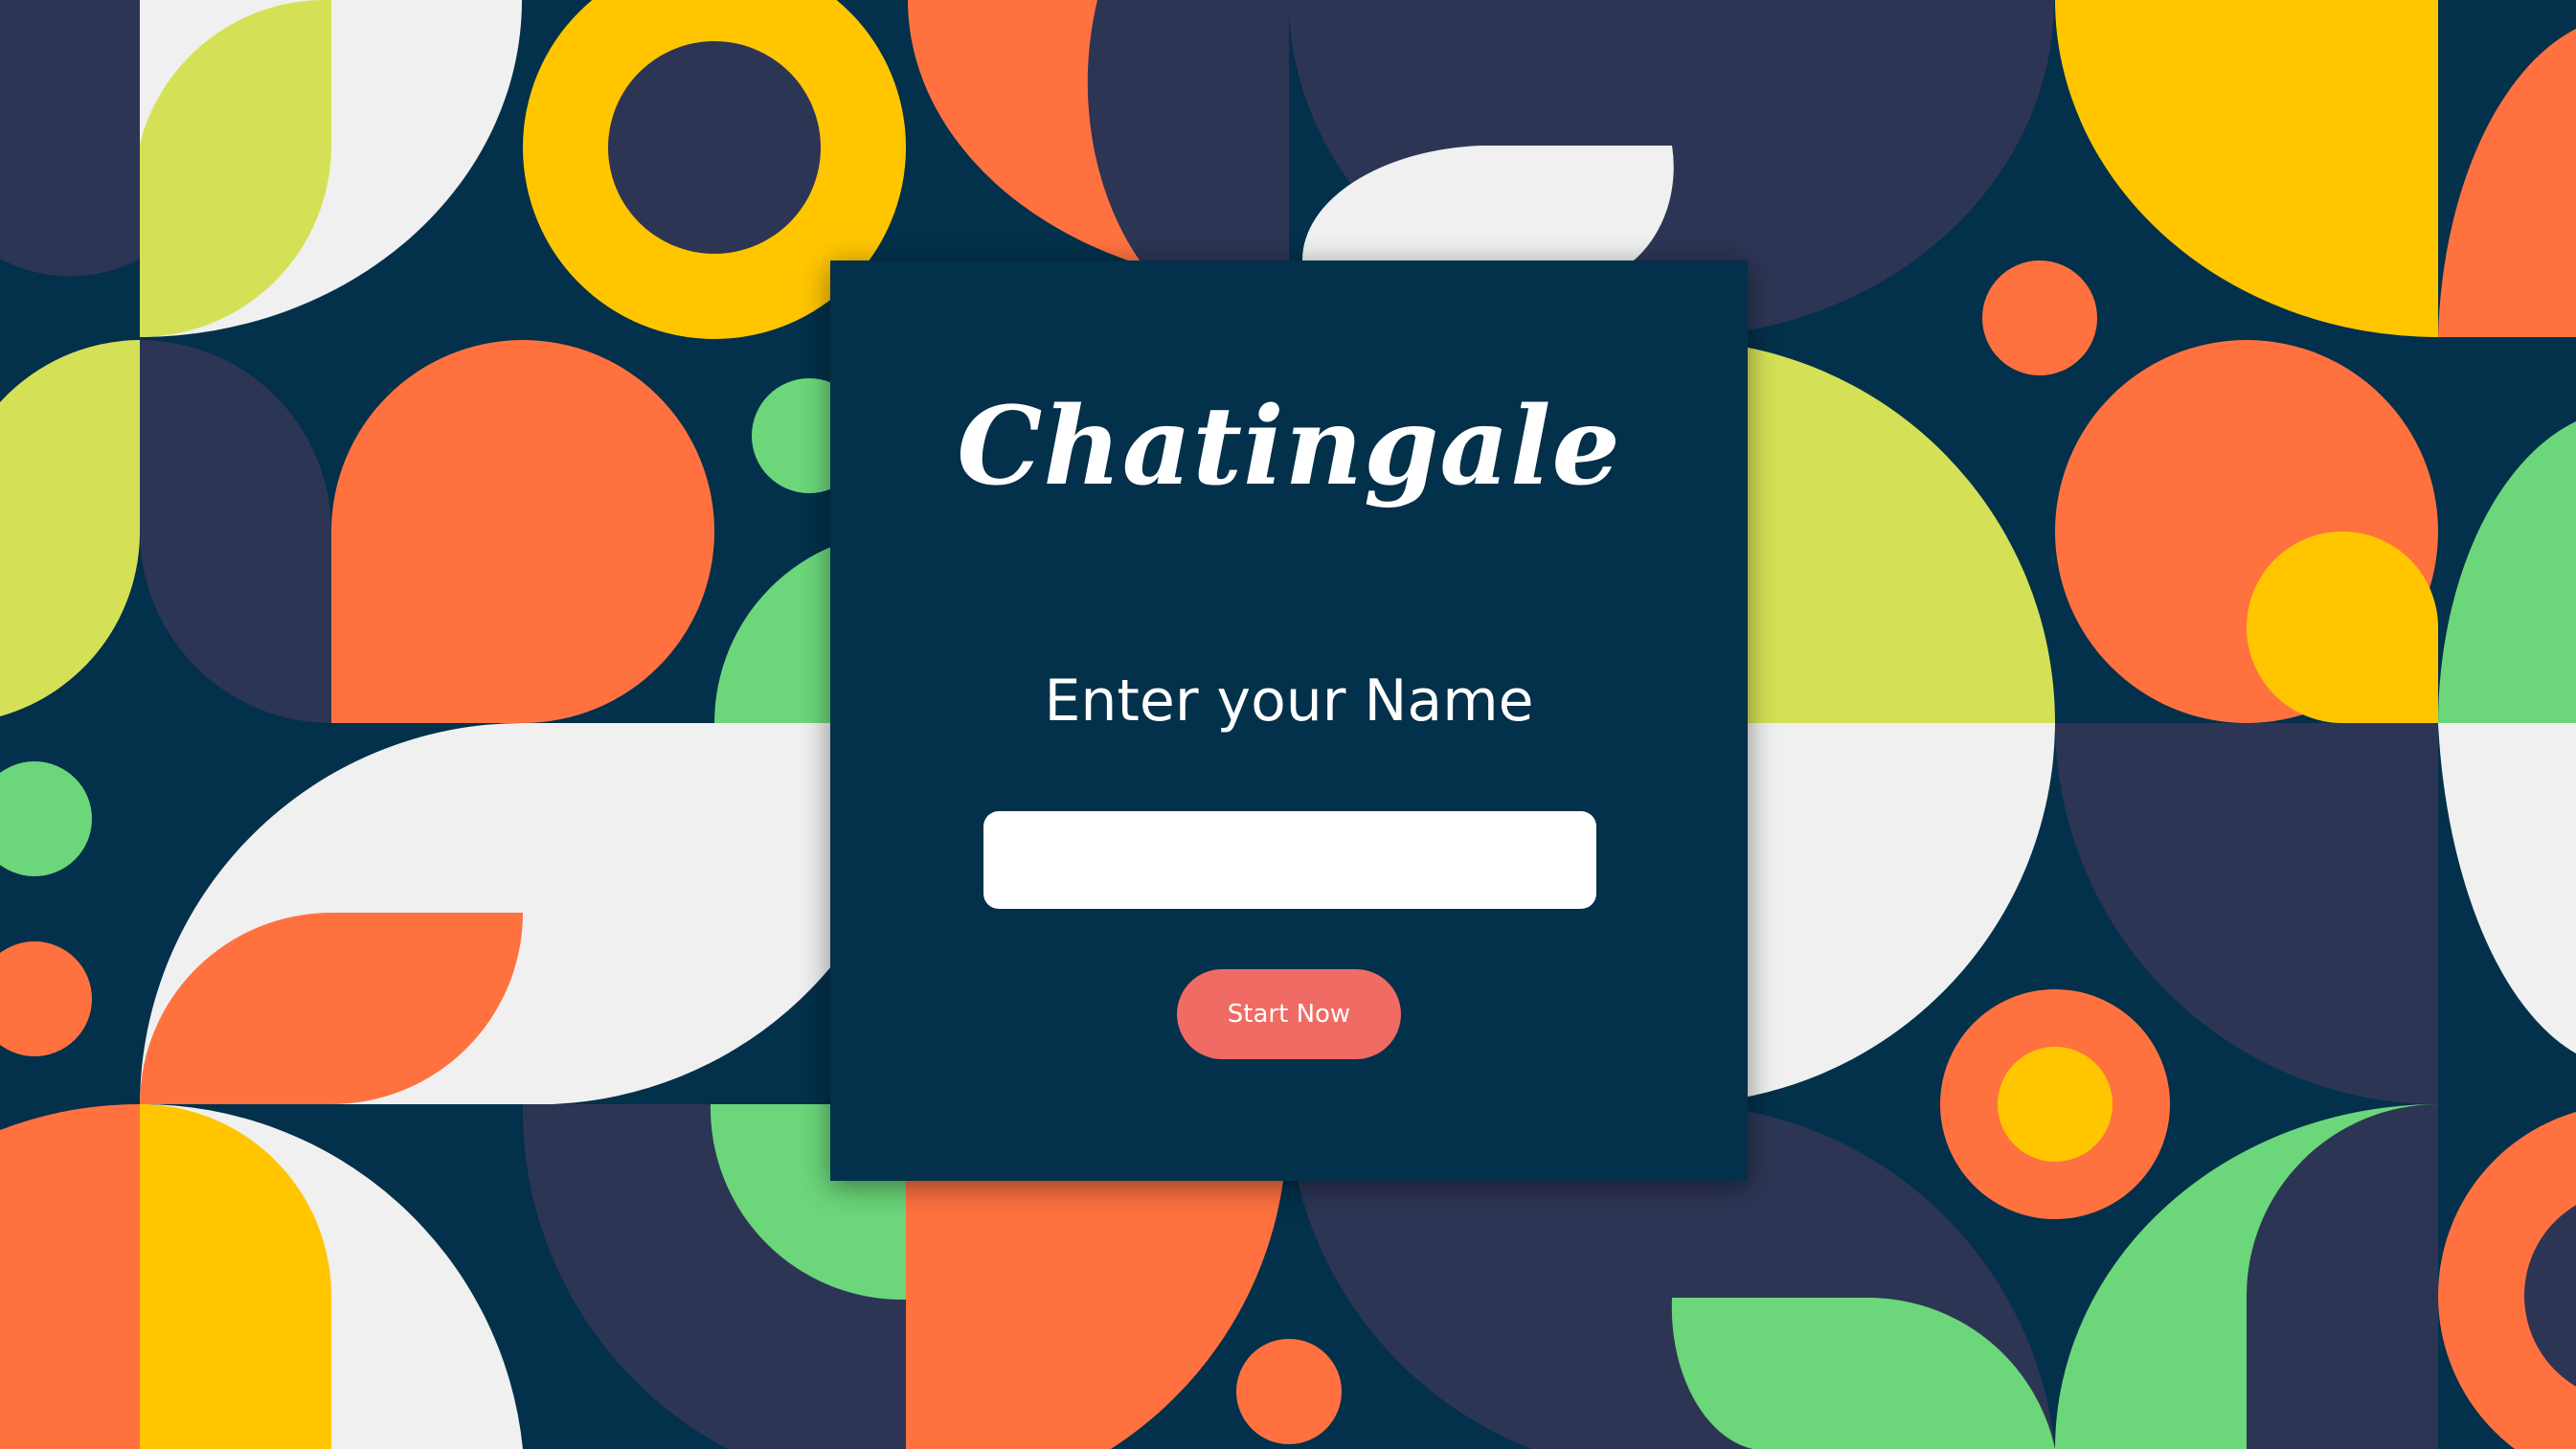 This screenshot has height=1449, width=2576. Describe the element at coordinates (1289, 446) in the screenshot. I see `app-logo: Chatingale` at that location.